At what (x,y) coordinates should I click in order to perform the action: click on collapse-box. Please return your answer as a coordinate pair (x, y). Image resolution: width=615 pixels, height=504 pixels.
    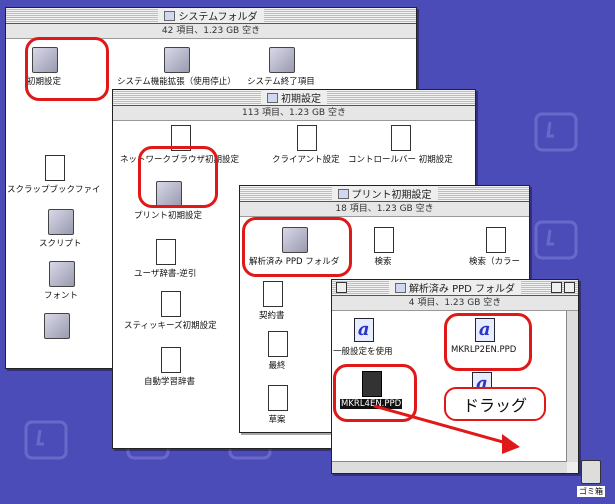
    Looking at the image, I should click on (569, 287).